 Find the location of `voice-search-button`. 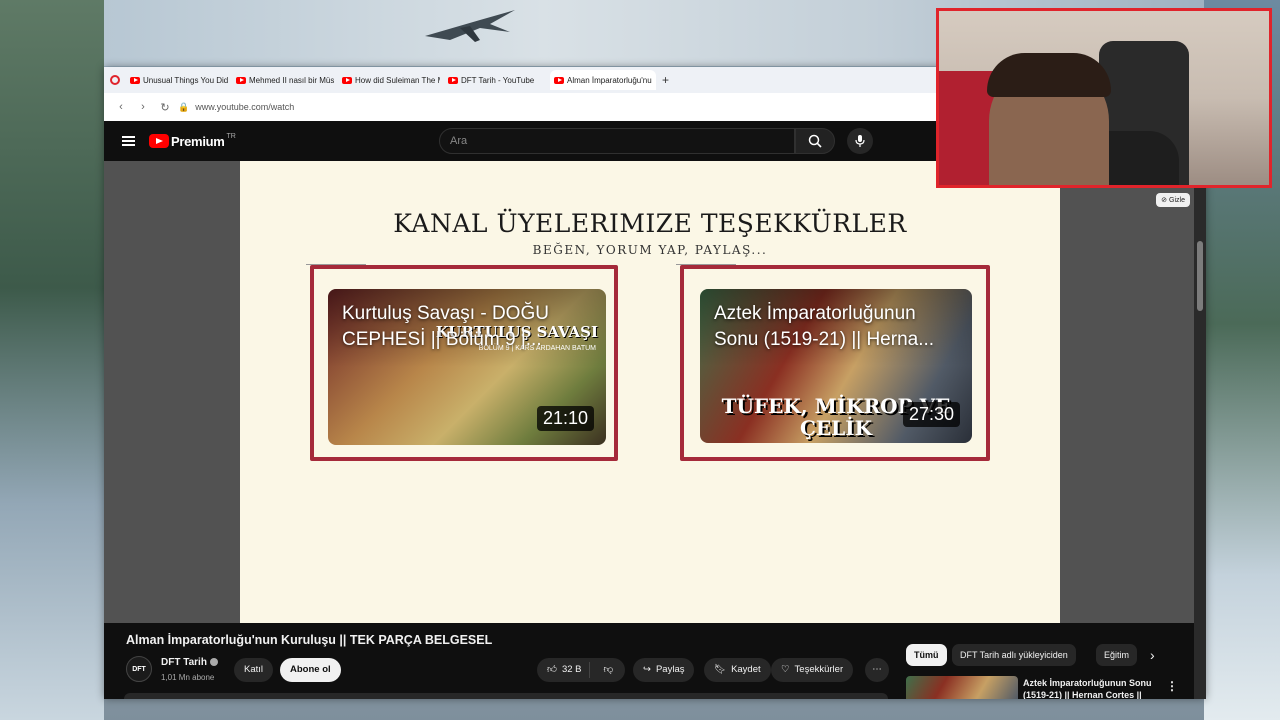

voice-search-button is located at coordinates (860, 141).